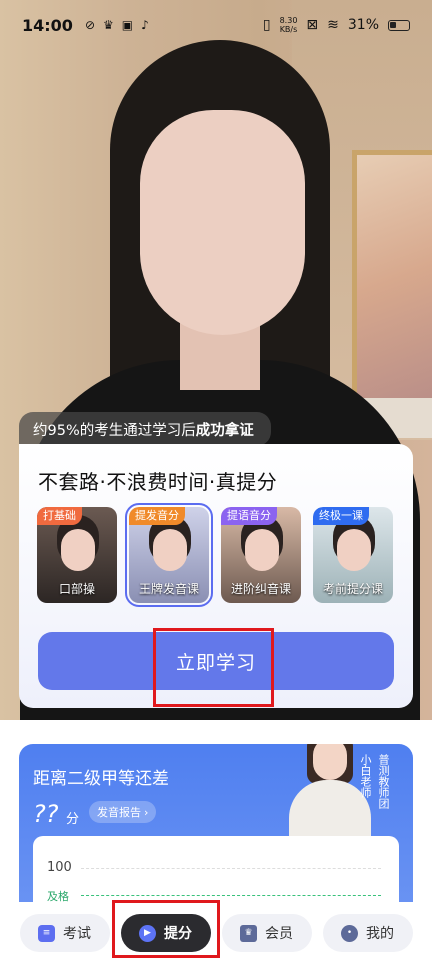 The width and height of the screenshot is (432, 964). Describe the element at coordinates (231, 895) in the screenshot. I see `chart-pass-line` at that location.